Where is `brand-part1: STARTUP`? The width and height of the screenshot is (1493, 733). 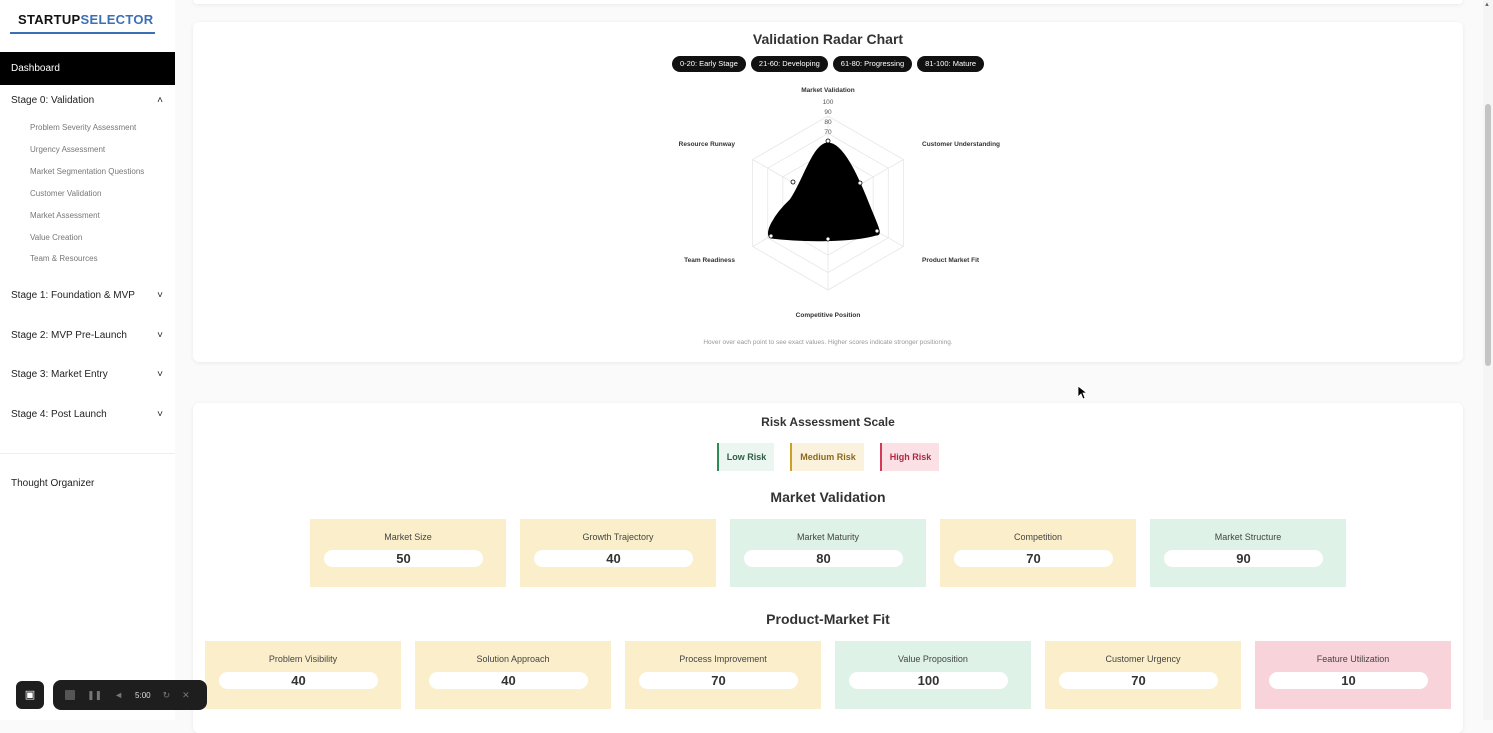
brand-part1: STARTUP is located at coordinates (49, 19).